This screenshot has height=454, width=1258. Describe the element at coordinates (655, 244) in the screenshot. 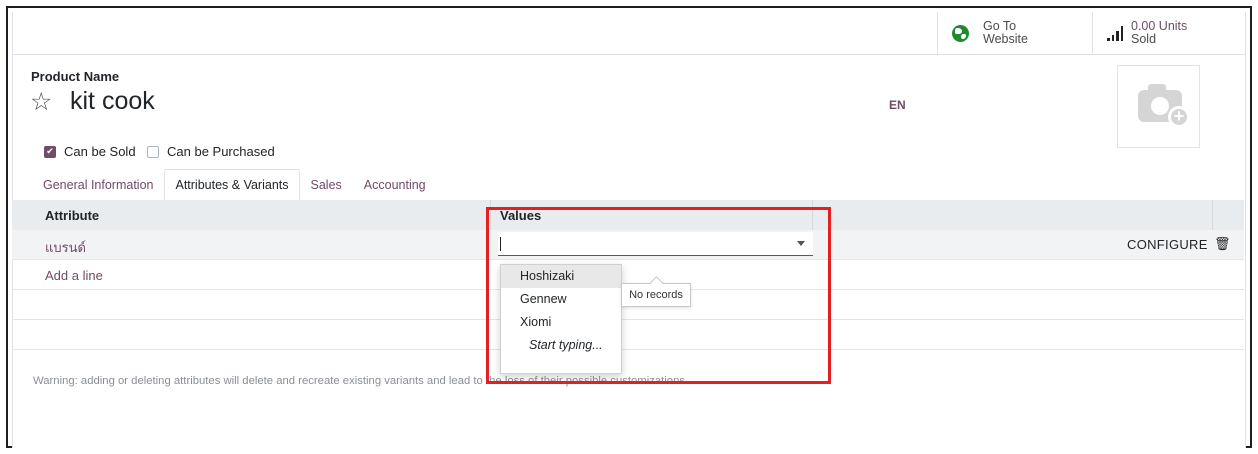

I see `values-input` at that location.